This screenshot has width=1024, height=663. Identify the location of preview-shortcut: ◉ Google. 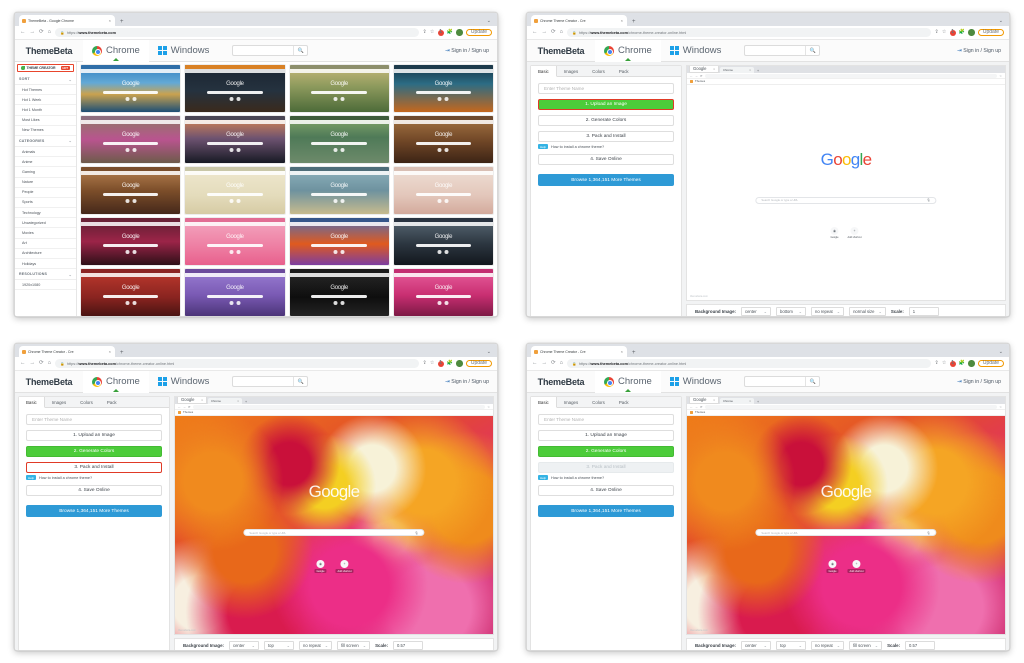
(834, 232).